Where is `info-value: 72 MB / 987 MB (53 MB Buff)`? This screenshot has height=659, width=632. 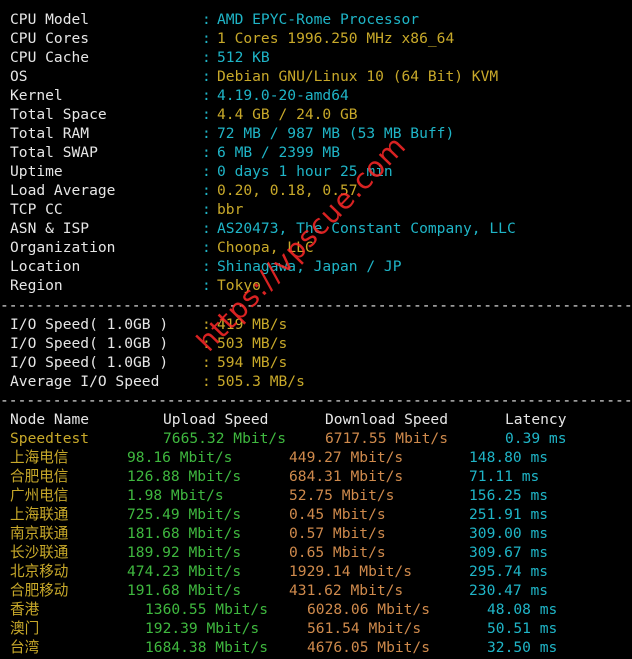 info-value: 72 MB / 987 MB (53 MB Buff) is located at coordinates (336, 133).